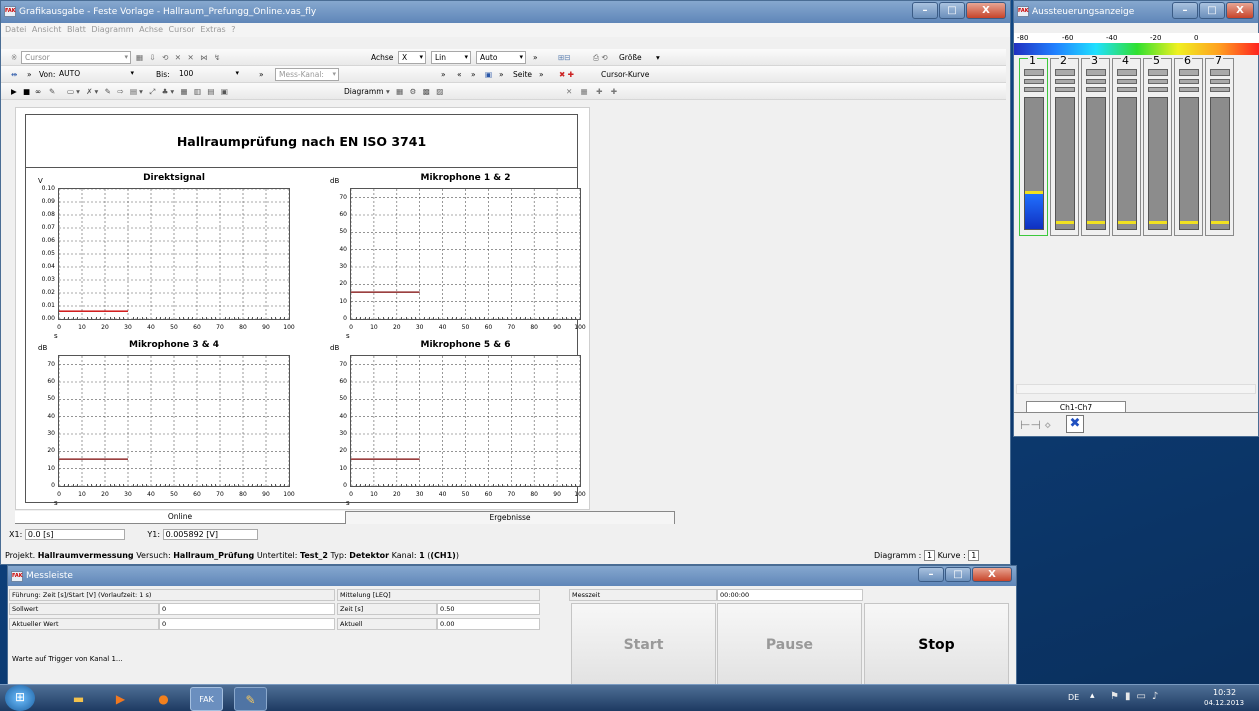  I want to click on messleiste-maximize-button: □, so click(958, 574).